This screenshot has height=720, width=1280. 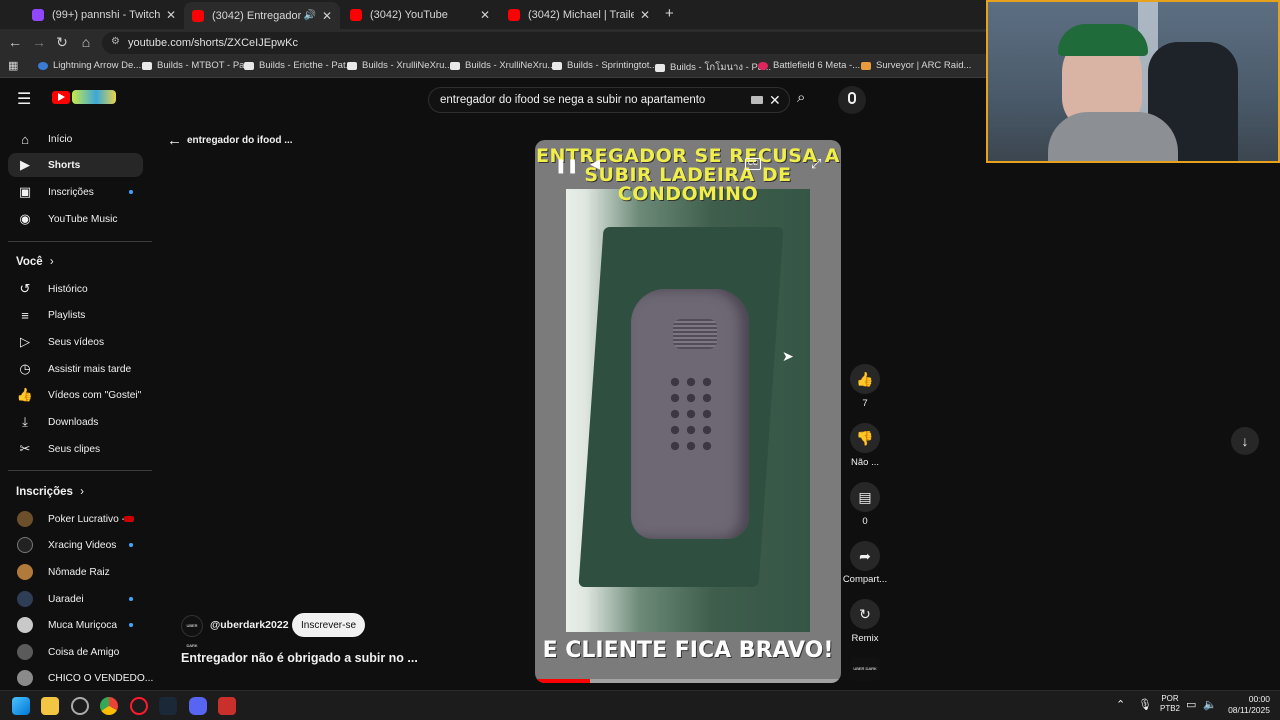 What do you see at coordinates (76, 422) in the screenshot?
I see `sidebar-item-downloads: ⤓ Downloads` at bounding box center [76, 422].